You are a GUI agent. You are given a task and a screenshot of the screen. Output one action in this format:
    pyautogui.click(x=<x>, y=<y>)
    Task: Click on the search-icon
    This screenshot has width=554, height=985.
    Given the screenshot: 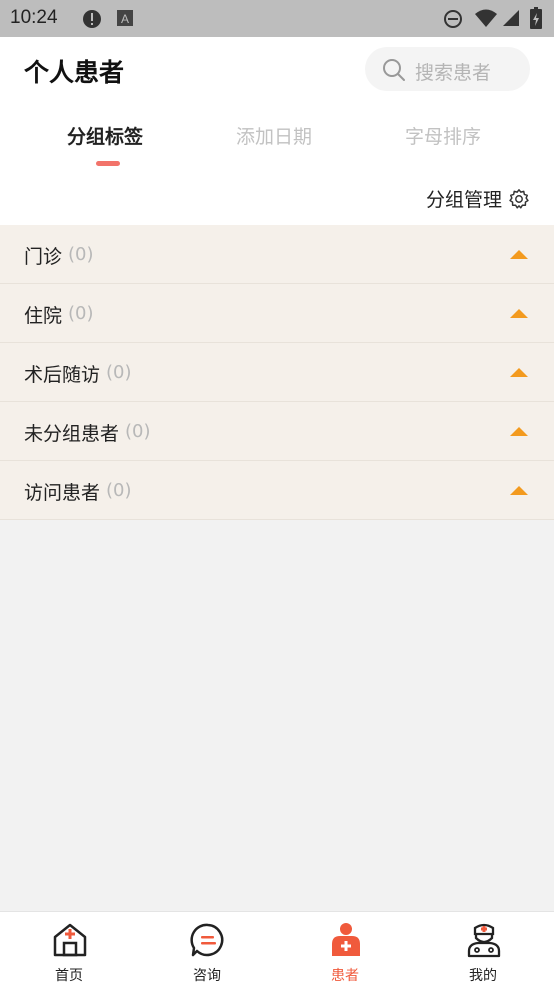 What is the action you would take?
    pyautogui.click(x=394, y=70)
    